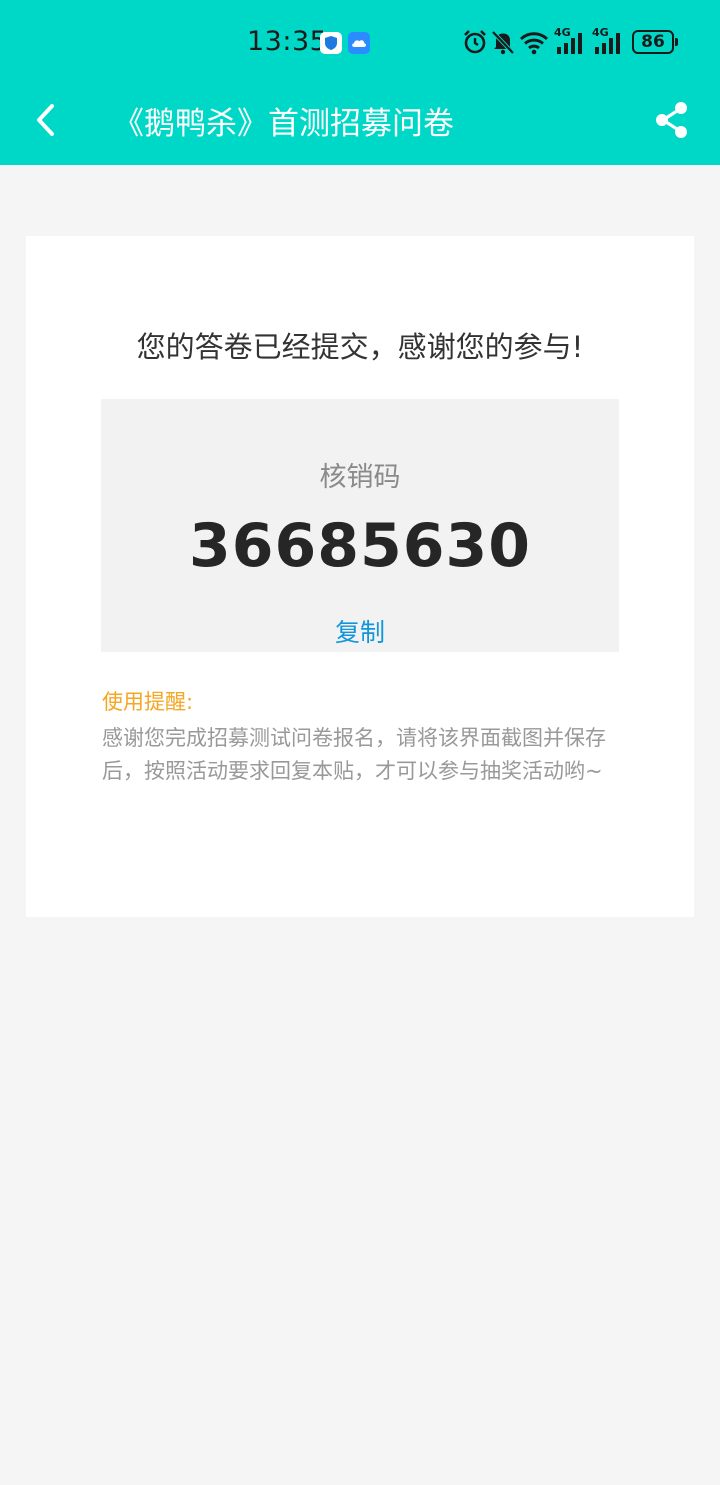 This screenshot has width=720, height=1485. Describe the element at coordinates (360, 82) in the screenshot. I see `app-header: 13:35 4G 4G 86 《鹅鸭杀》首测招募问卷` at that location.